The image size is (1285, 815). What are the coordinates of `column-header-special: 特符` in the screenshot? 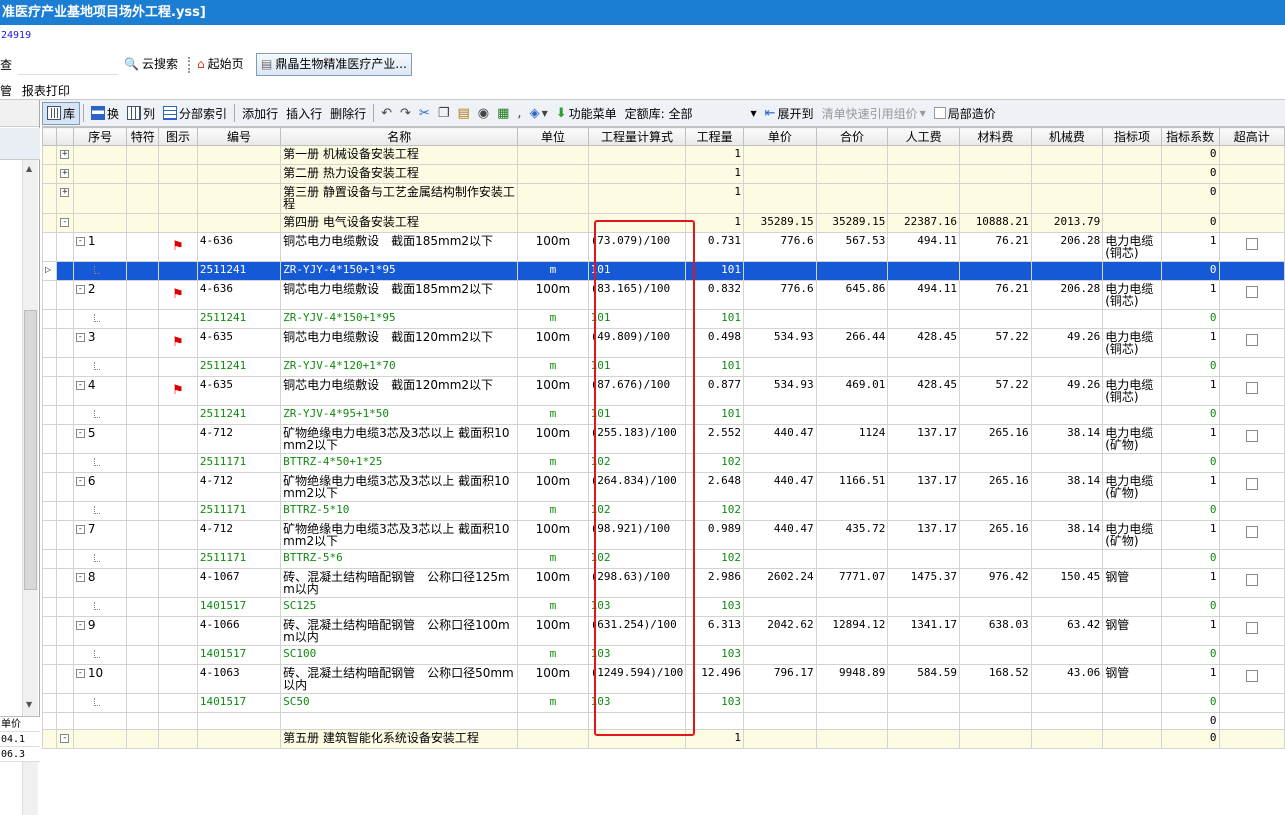 It's located at (143, 136).